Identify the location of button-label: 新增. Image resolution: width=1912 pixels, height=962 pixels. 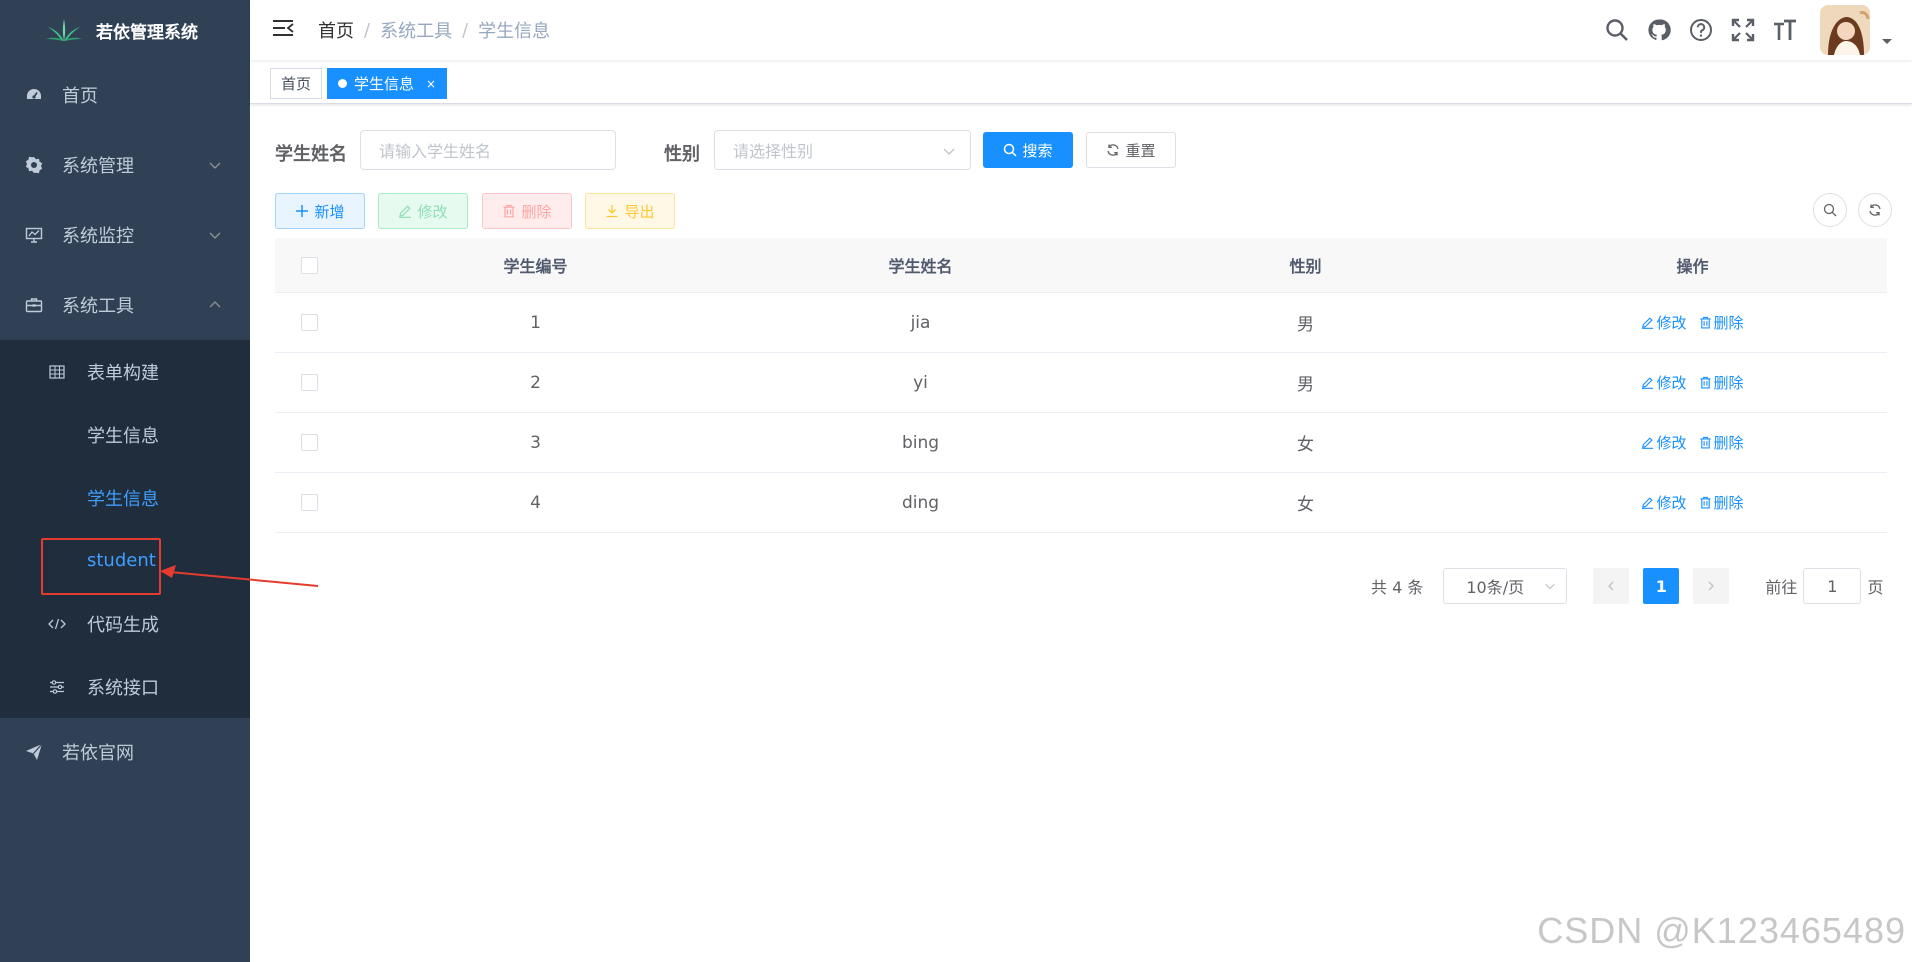
(329, 211).